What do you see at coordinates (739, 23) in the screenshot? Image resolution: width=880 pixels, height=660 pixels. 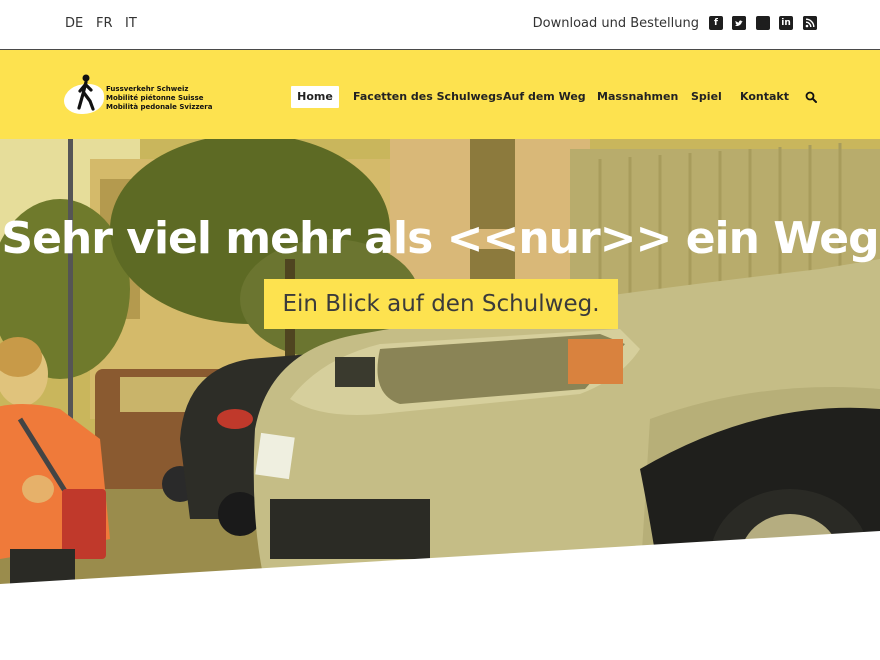 I see `twitter-icon` at bounding box center [739, 23].